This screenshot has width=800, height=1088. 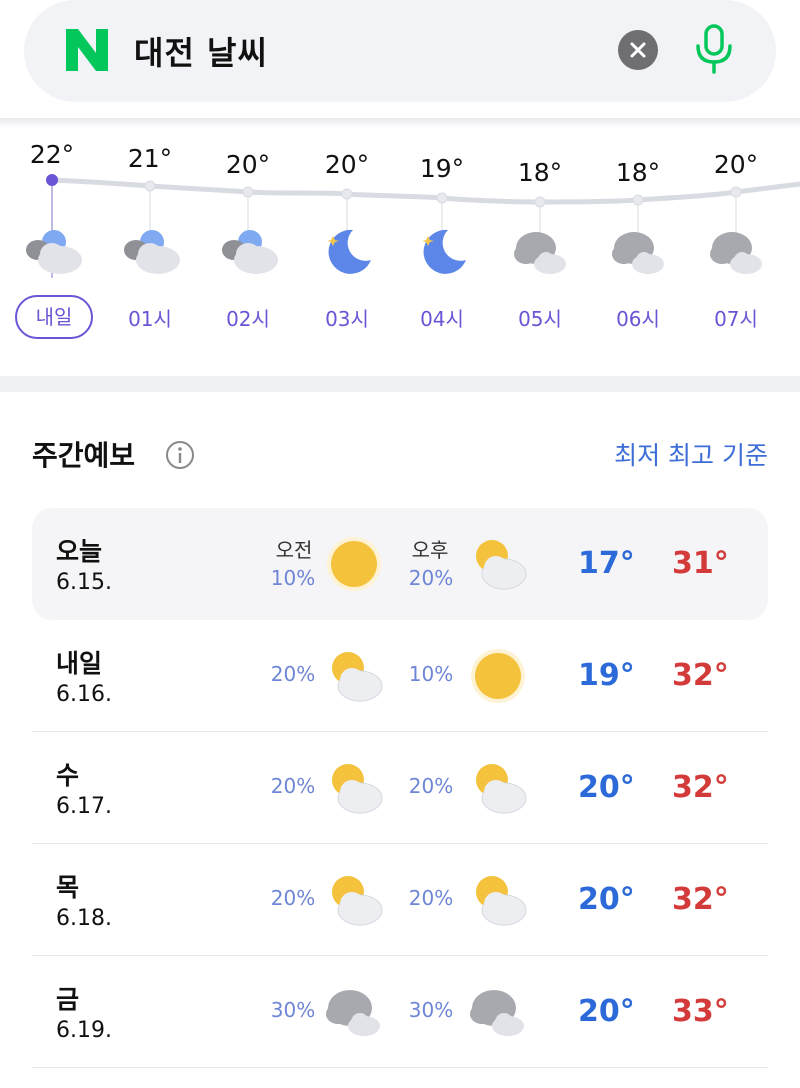 I want to click on high-temp: 33°, so click(x=700, y=1011).